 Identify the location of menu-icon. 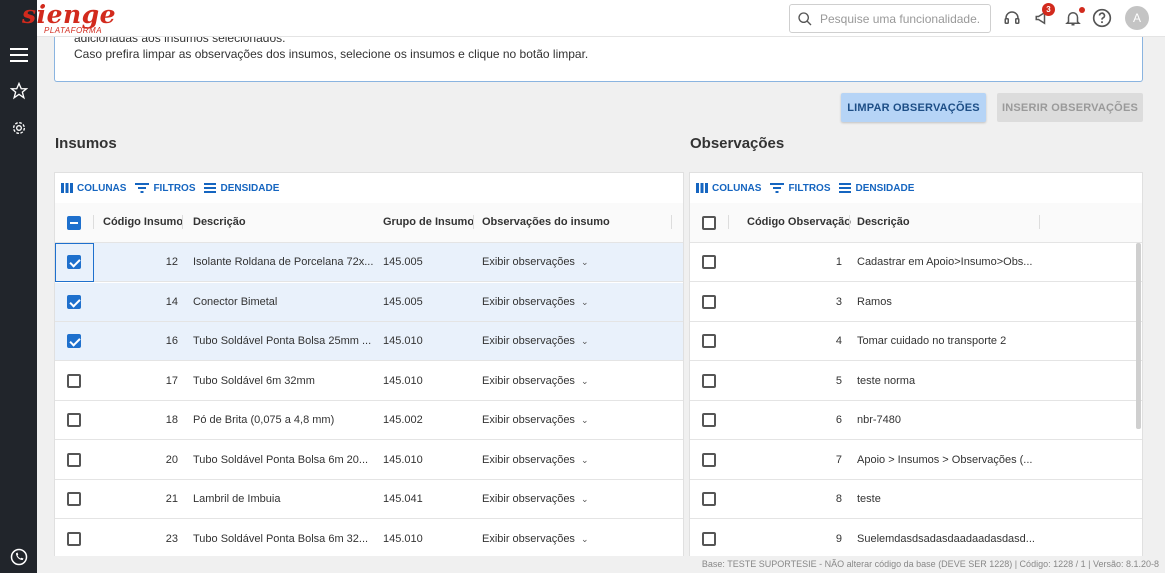
(18, 54).